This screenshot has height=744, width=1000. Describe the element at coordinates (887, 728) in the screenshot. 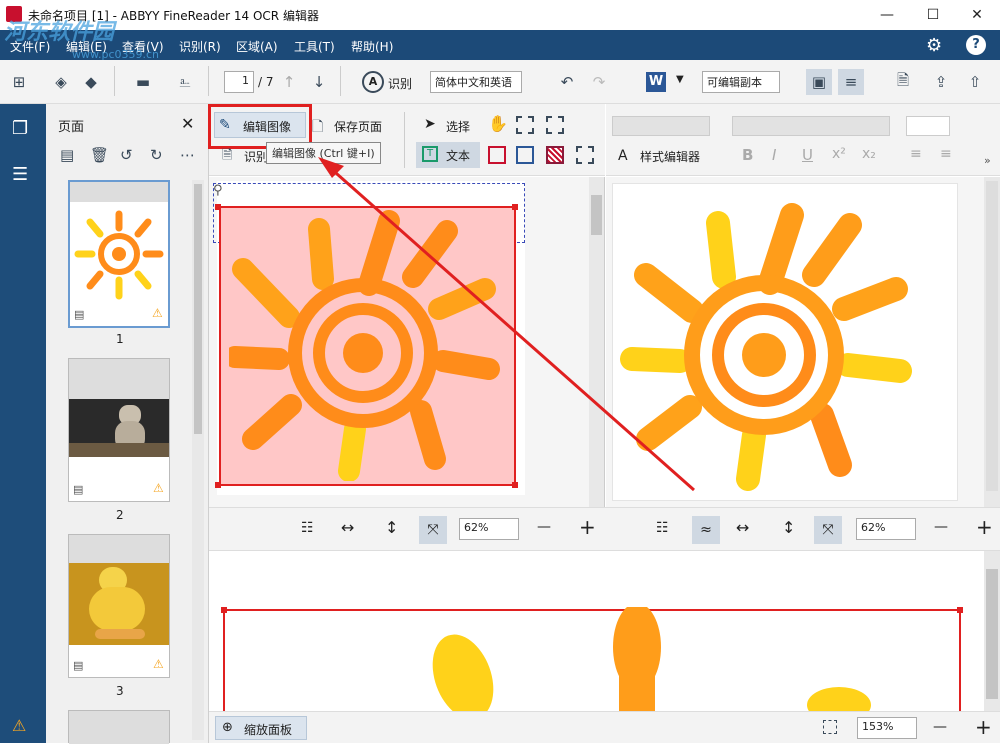

I see `bottom-zoom-select: 153%` at that location.